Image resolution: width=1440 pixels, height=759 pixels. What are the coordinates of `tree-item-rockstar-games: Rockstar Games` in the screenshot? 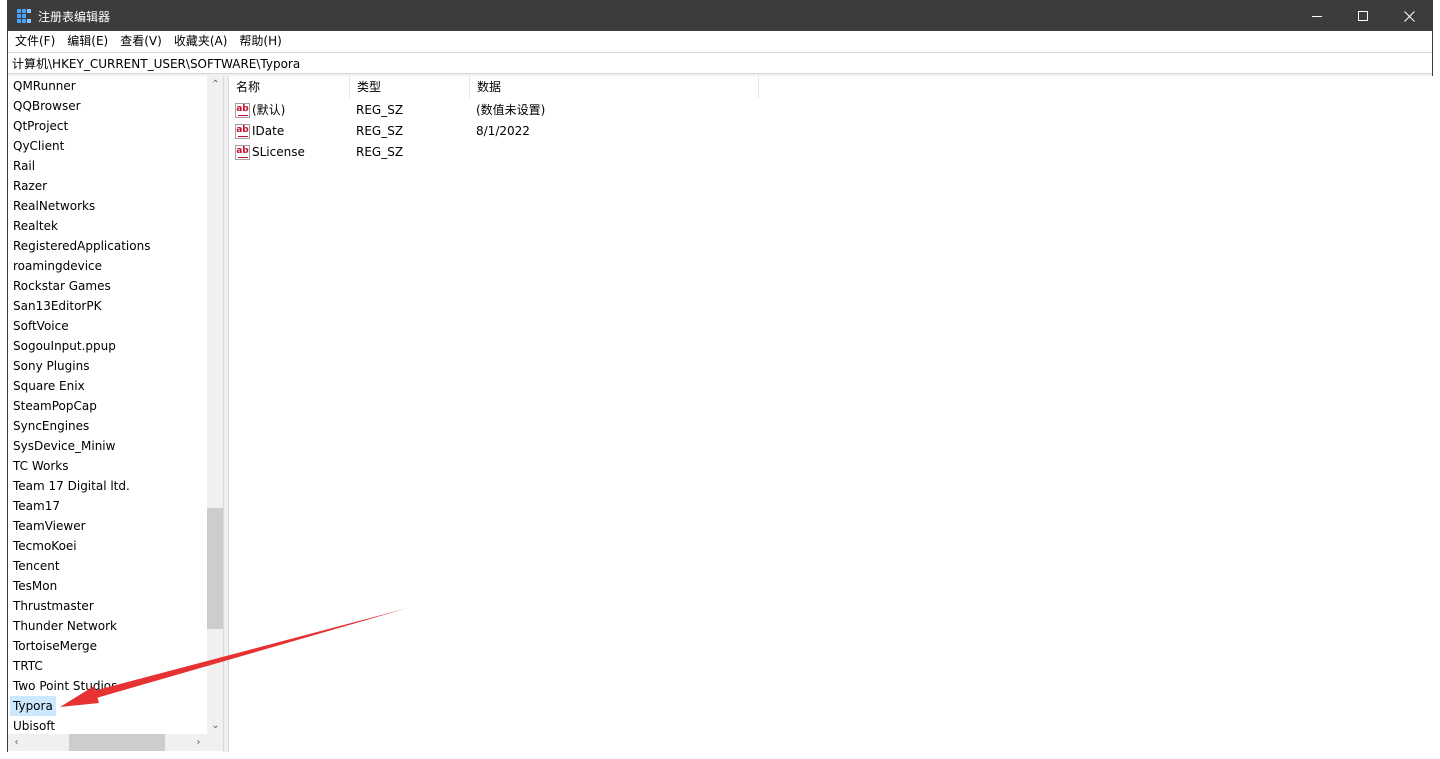 It's located at (62, 286).